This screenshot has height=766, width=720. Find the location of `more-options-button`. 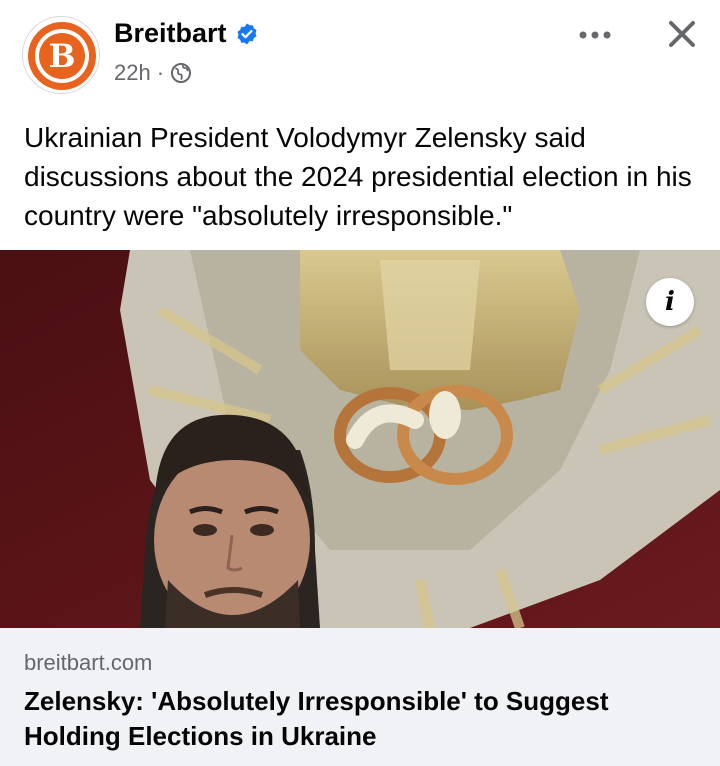

more-options-button is located at coordinates (595, 35).